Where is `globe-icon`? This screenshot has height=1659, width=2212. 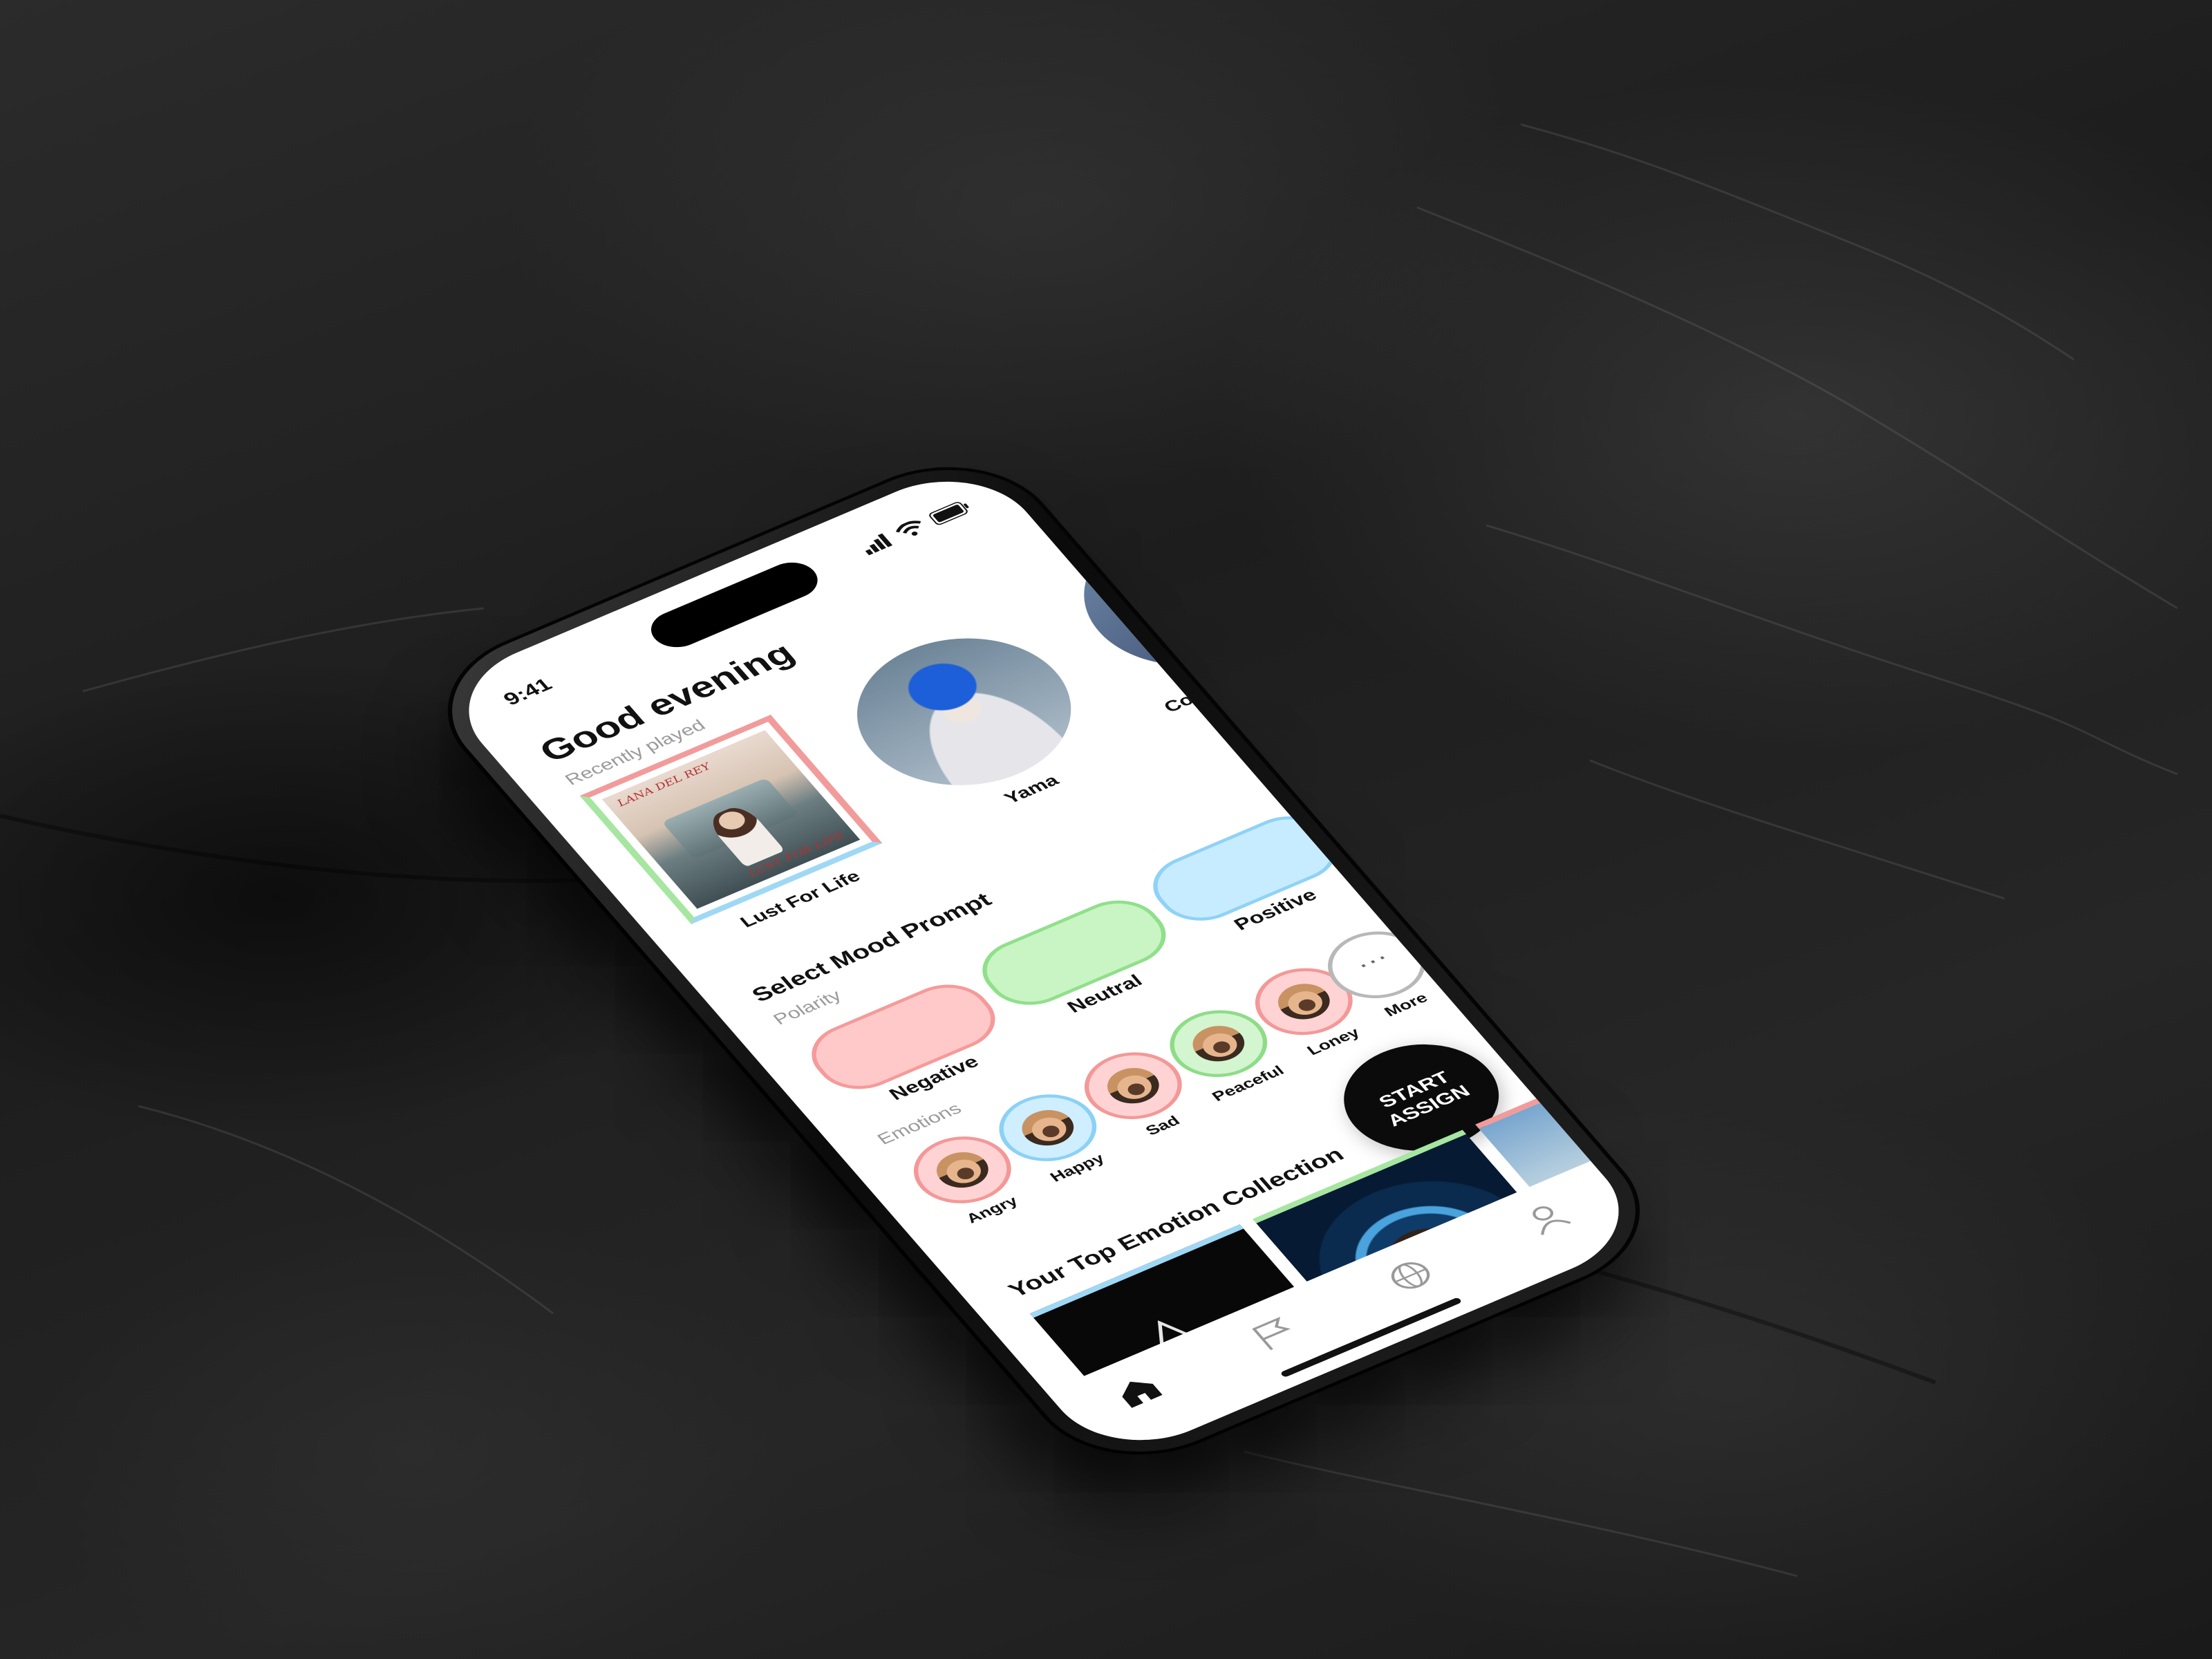 globe-icon is located at coordinates (1410, 1275).